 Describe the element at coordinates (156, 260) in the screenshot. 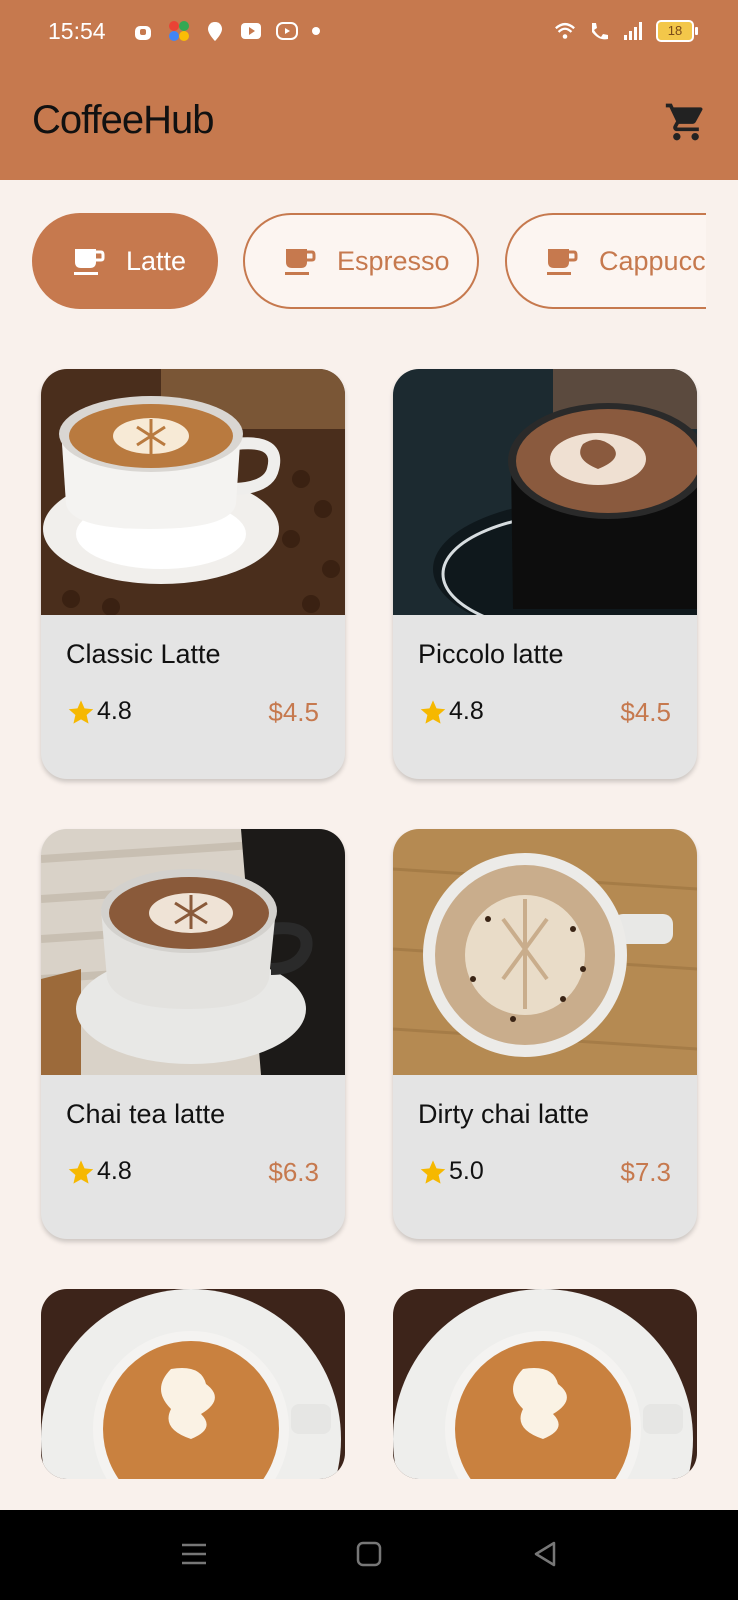

I see `tab-label: Latte` at that location.